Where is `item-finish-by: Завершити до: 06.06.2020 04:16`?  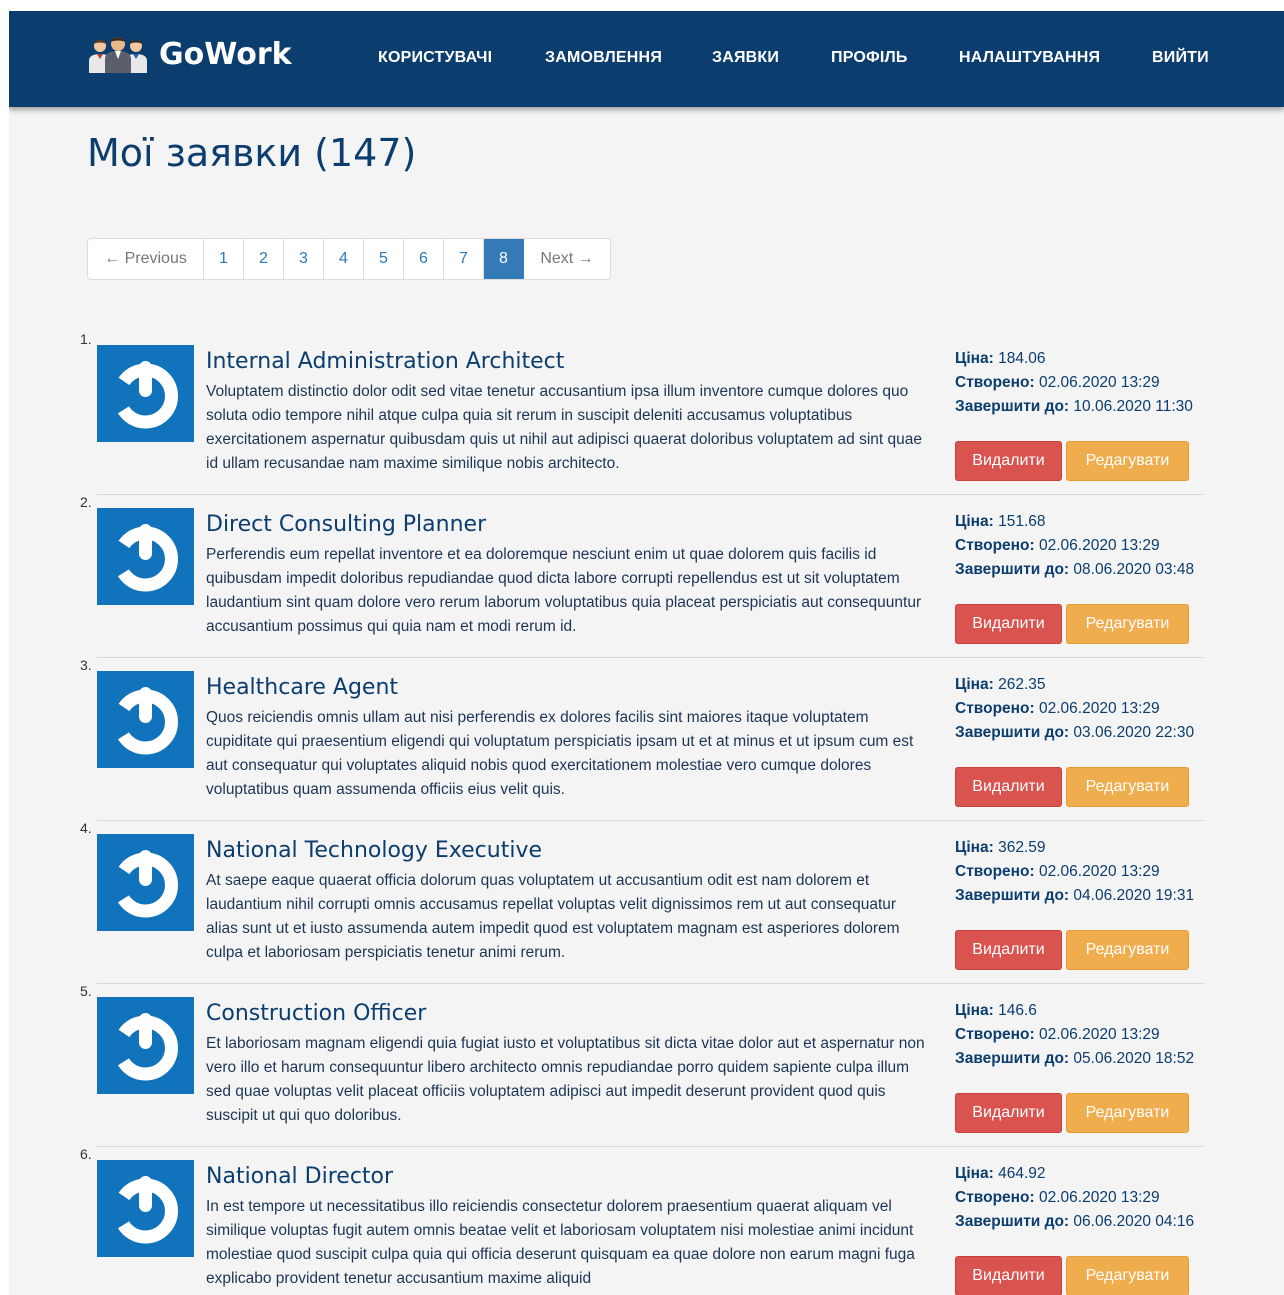 item-finish-by: Завершити до: 06.06.2020 04:16 is located at coordinates (1075, 1222).